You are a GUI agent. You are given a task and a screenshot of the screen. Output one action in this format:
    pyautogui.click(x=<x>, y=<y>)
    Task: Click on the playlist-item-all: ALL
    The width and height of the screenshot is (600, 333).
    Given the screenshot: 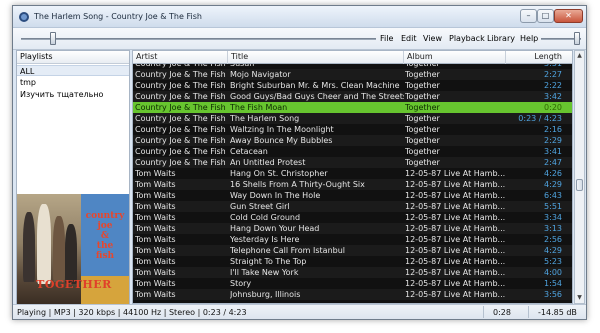 What is the action you would take?
    pyautogui.click(x=73, y=70)
    